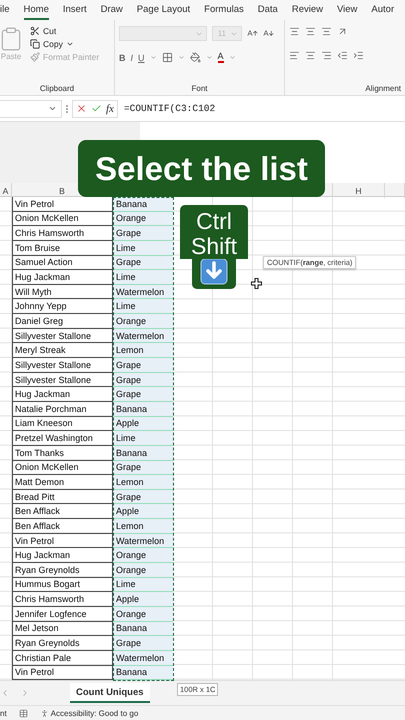 The width and height of the screenshot is (405, 720). I want to click on key-label: Ctrl, so click(214, 221).